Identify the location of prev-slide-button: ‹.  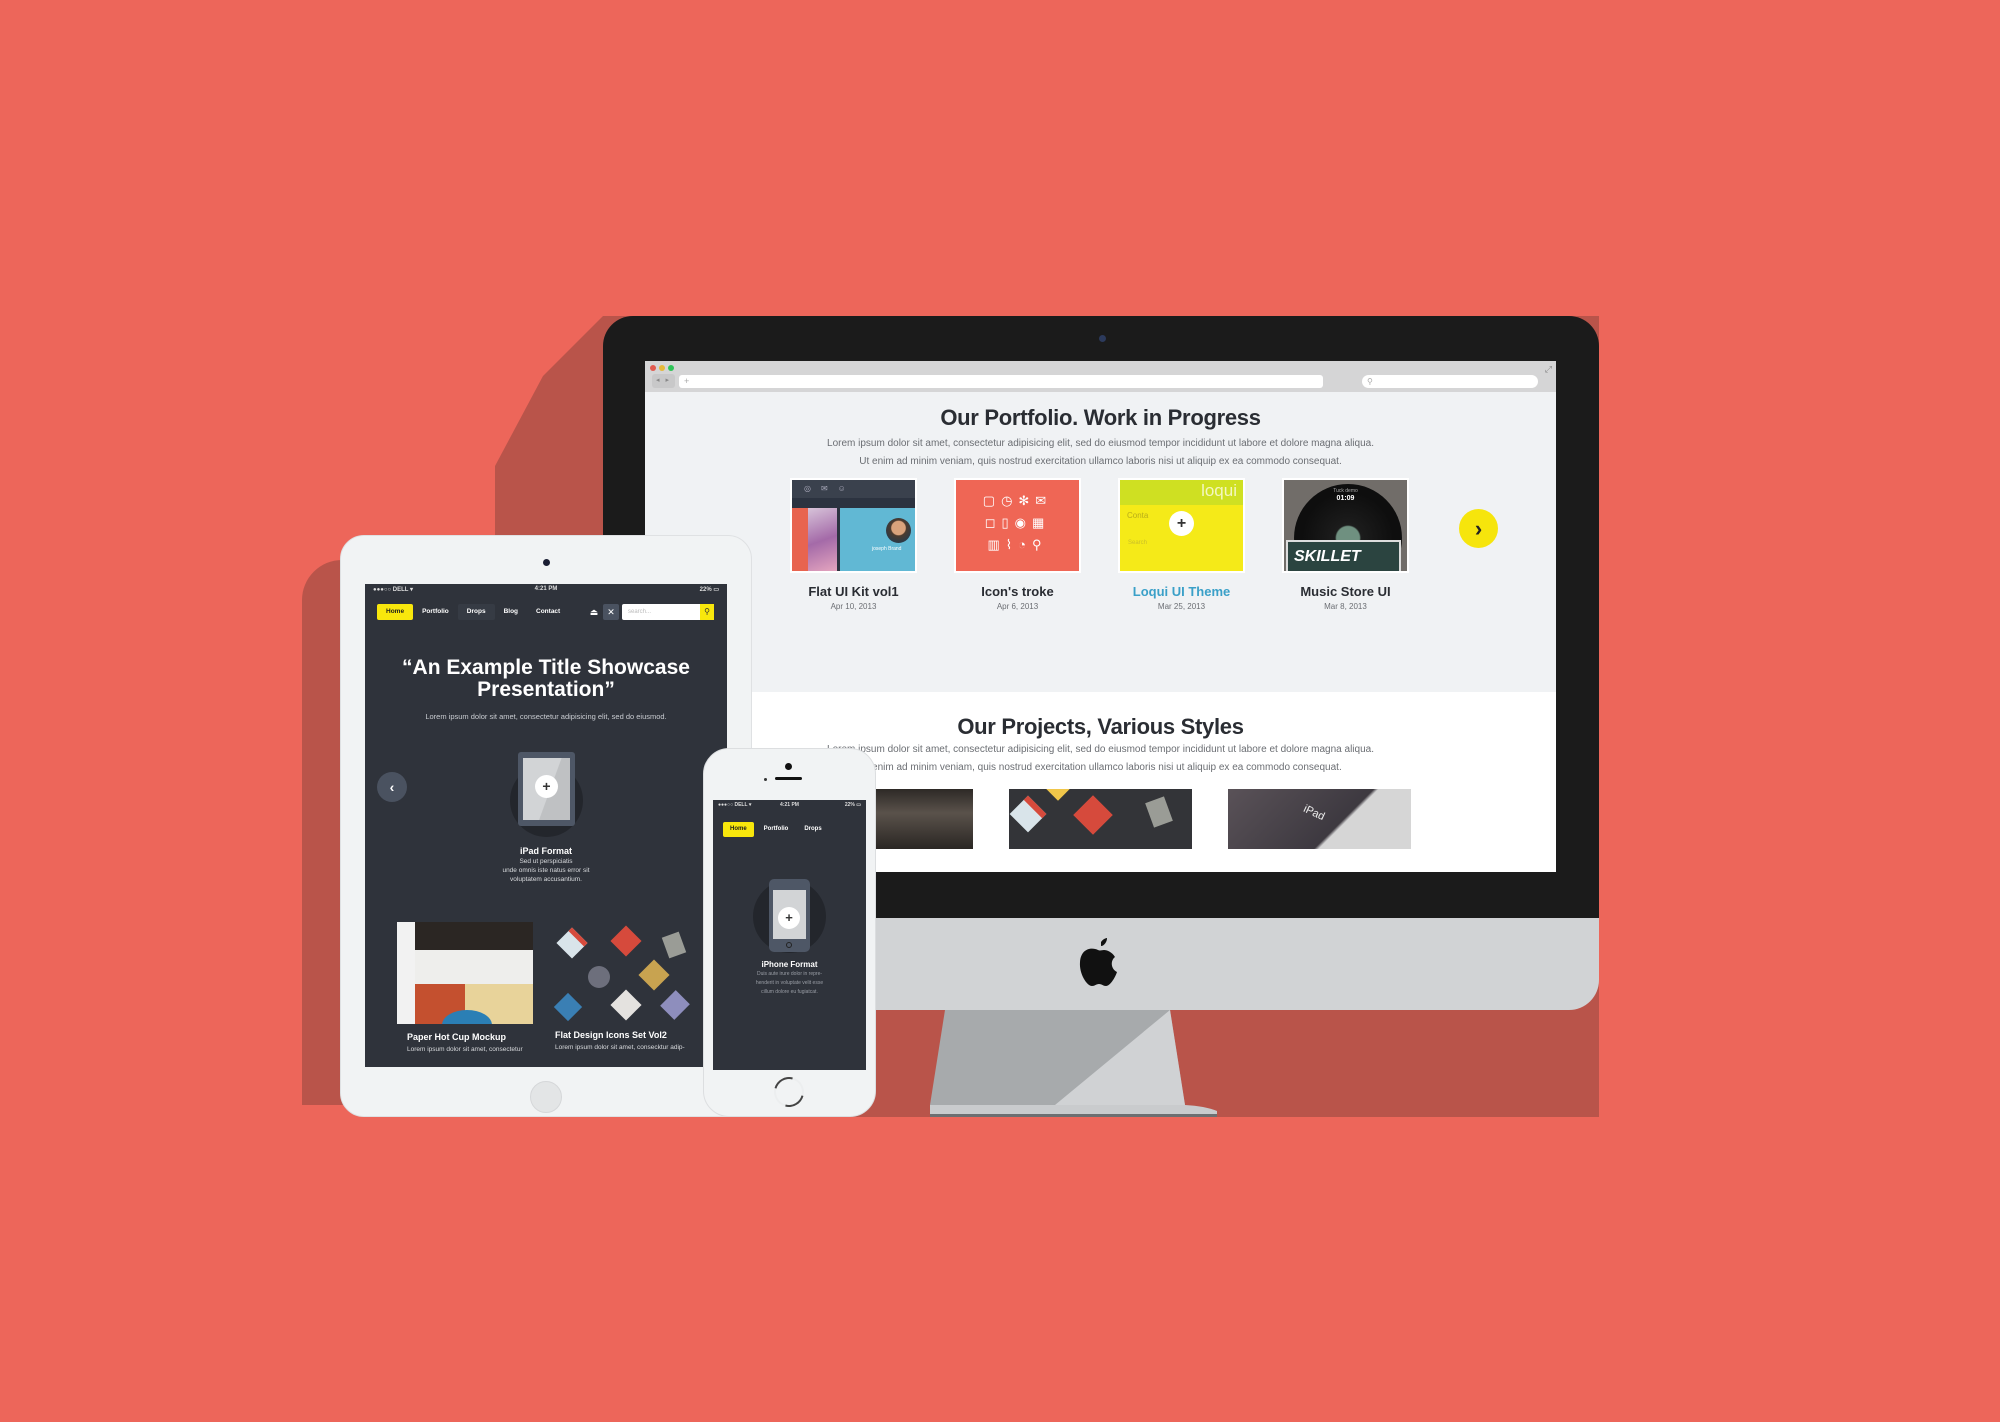
(392, 787).